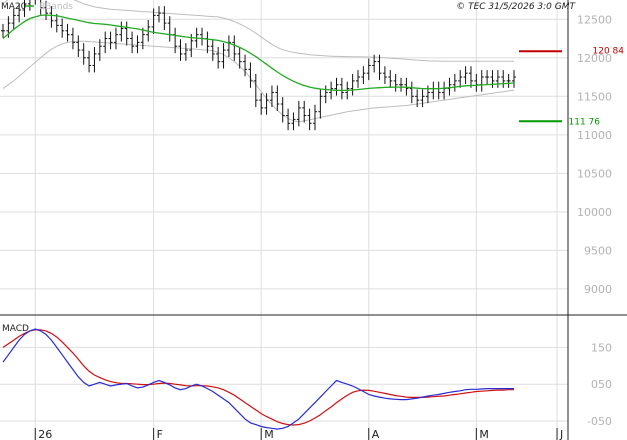 This screenshot has height=440, width=627. I want to click on legend-ma-label: MA20, so click(14, 7).